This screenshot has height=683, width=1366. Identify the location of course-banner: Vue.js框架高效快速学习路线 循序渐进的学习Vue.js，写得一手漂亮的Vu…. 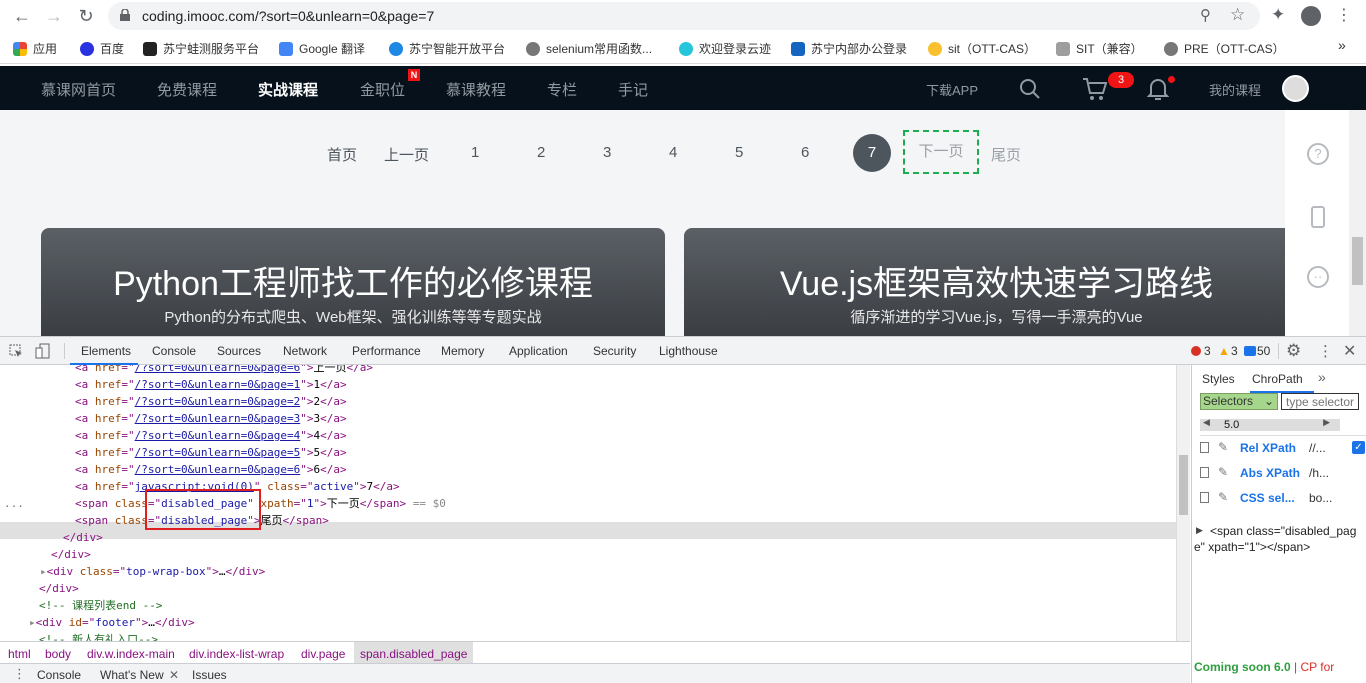
(984, 282).